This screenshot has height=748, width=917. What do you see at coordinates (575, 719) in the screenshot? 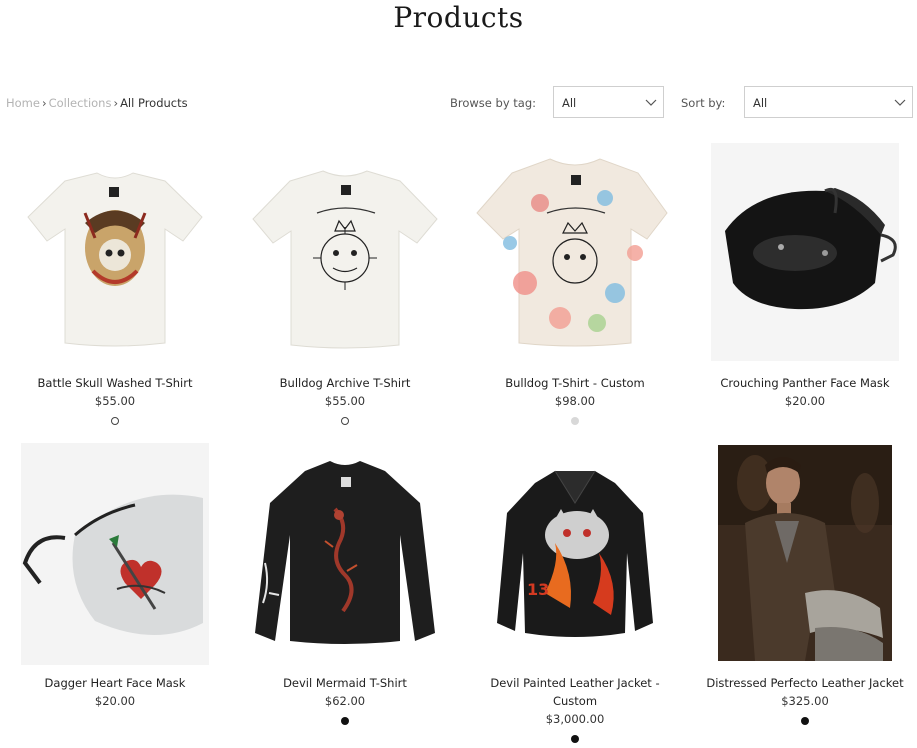
I see `product-price: $3,000.00` at bounding box center [575, 719].